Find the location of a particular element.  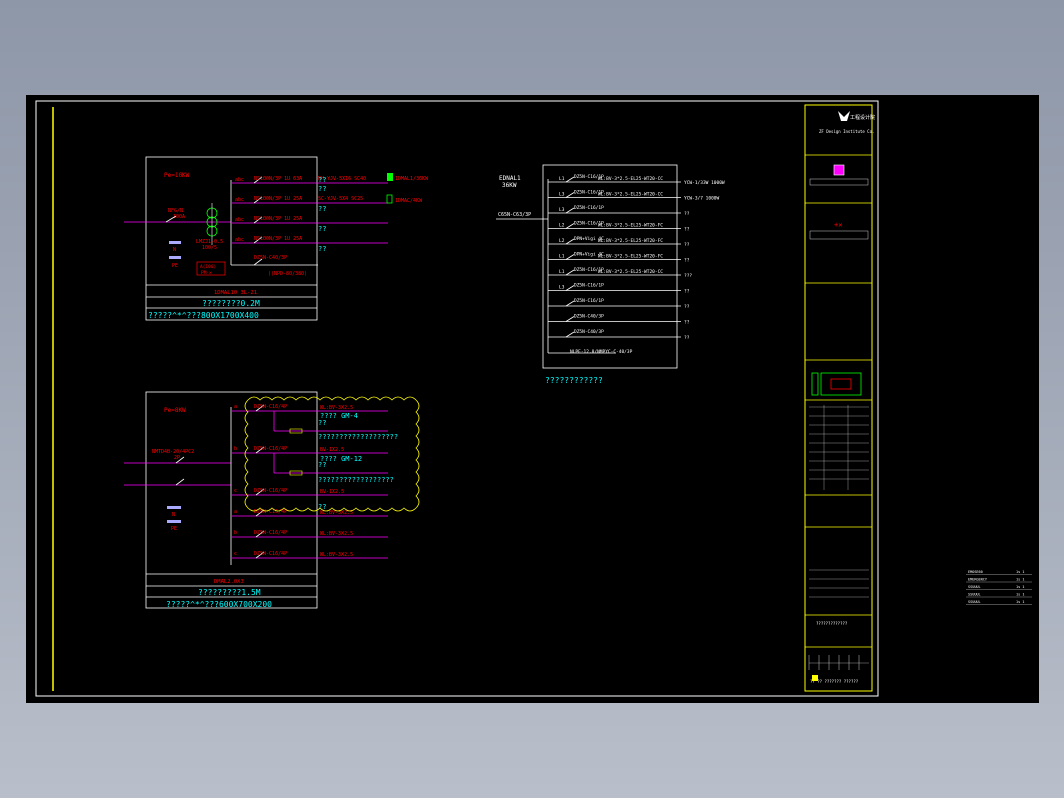

panel-1-right-qq: ?? is located at coordinates (322, 180).